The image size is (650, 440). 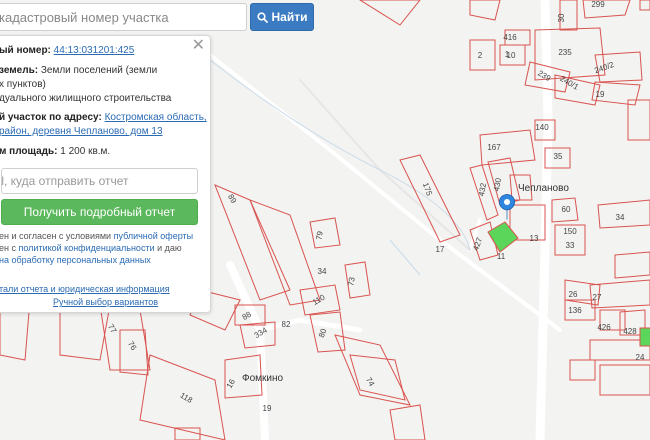 What do you see at coordinates (99, 70) in the screenshot?
I see `land-category-value: Земли поселений (земли` at bounding box center [99, 70].